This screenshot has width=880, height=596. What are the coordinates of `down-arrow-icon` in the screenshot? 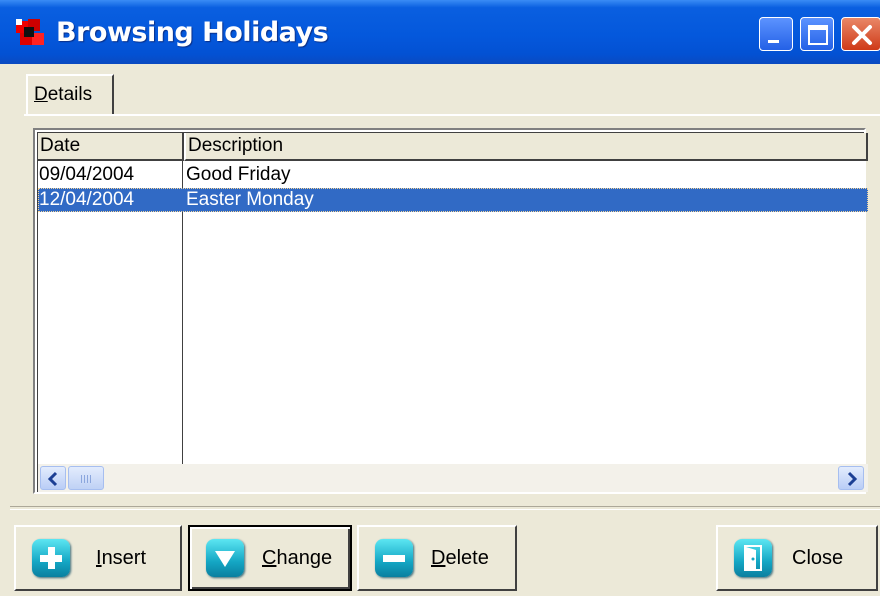 It's located at (225, 558).